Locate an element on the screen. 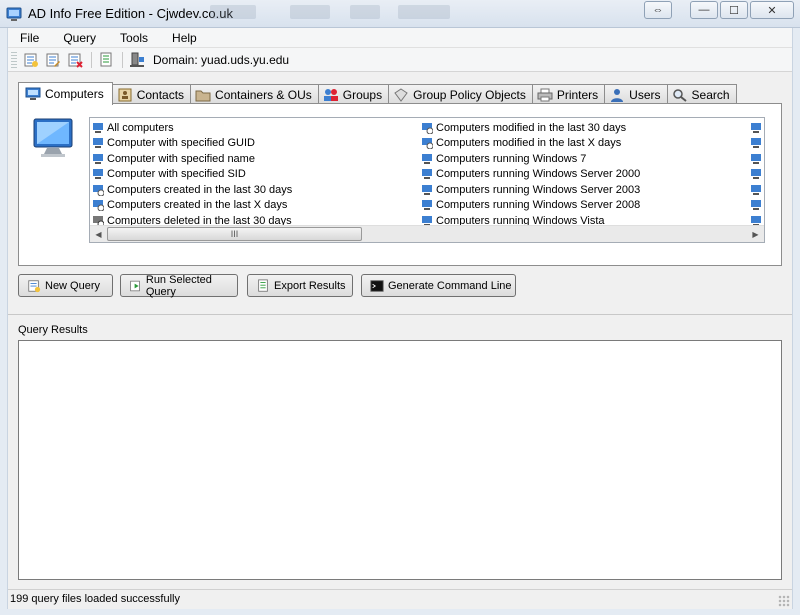  tab-group-policy-objects: Group Policy Objects is located at coordinates (460, 94).